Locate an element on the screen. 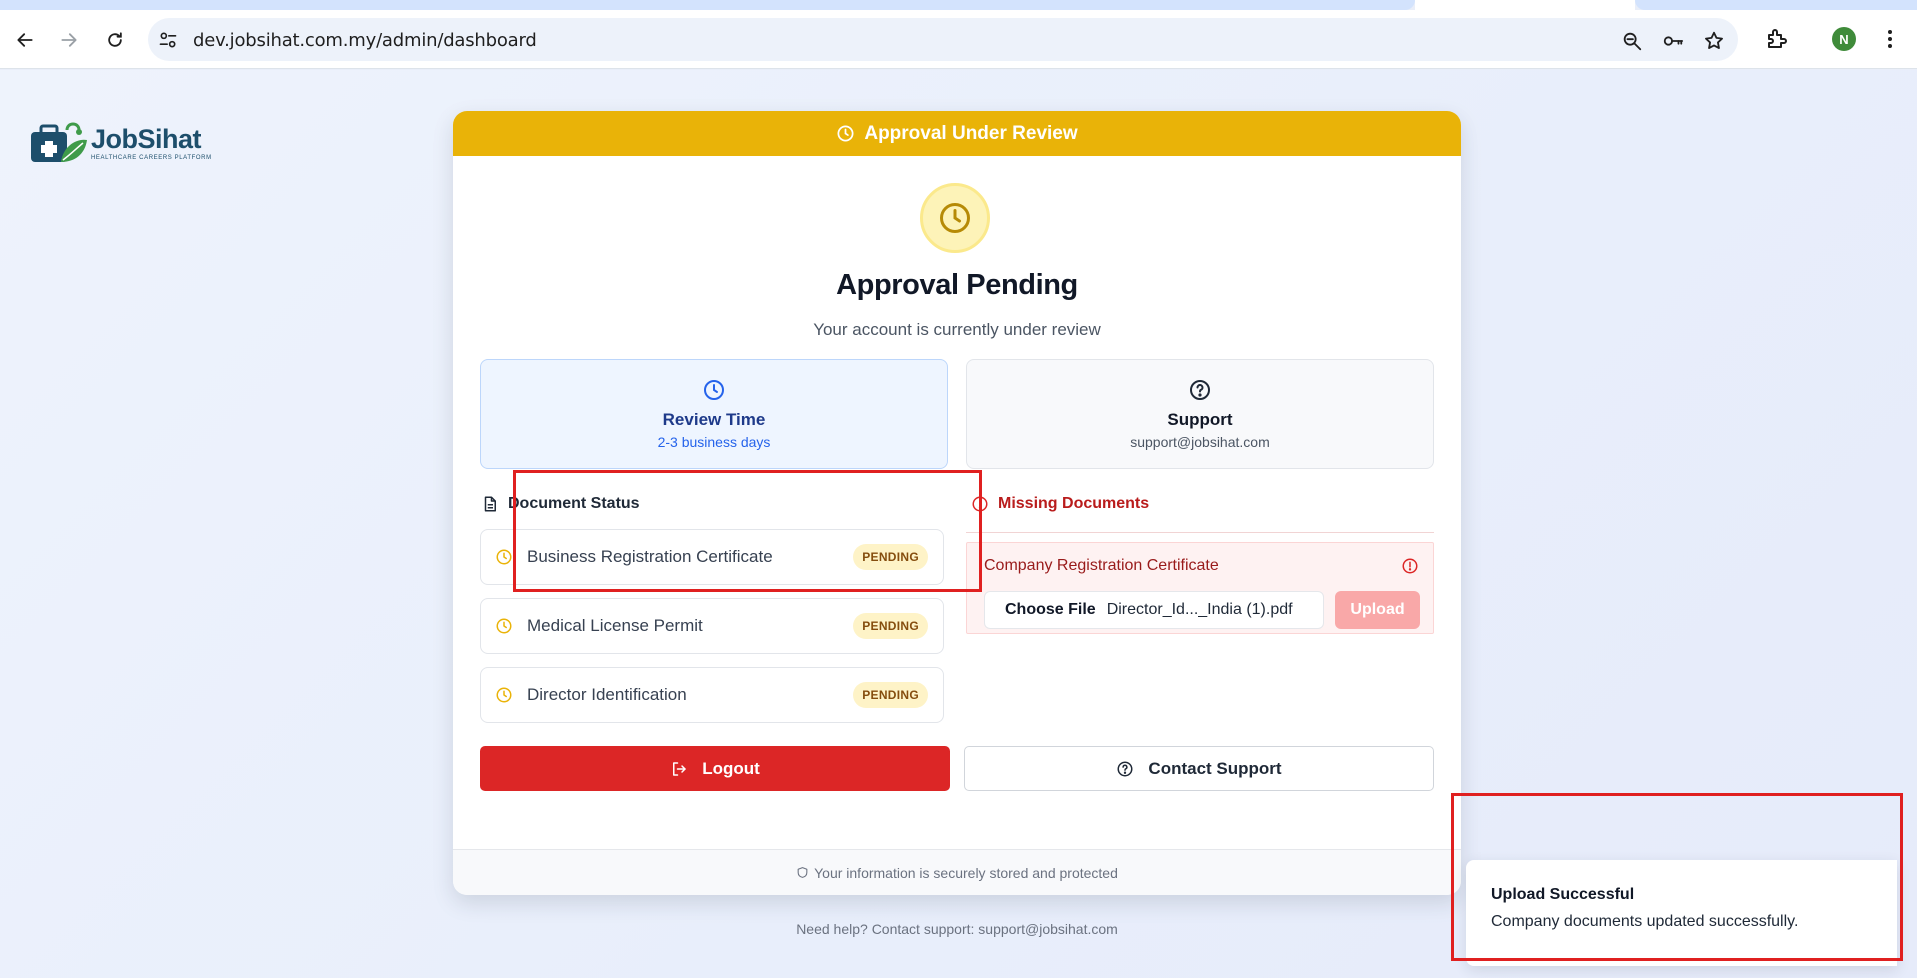 The width and height of the screenshot is (1917, 978). back-icon is located at coordinates (25, 40).